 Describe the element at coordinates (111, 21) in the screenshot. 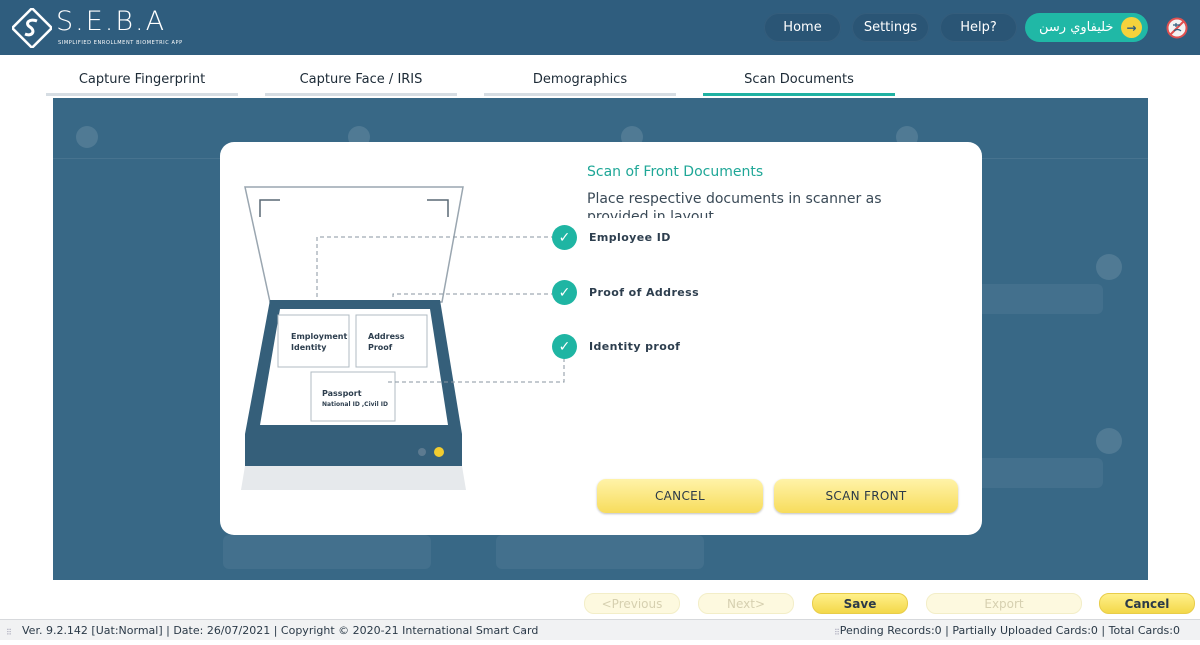

I see `logo-text: S.E.B.A` at that location.